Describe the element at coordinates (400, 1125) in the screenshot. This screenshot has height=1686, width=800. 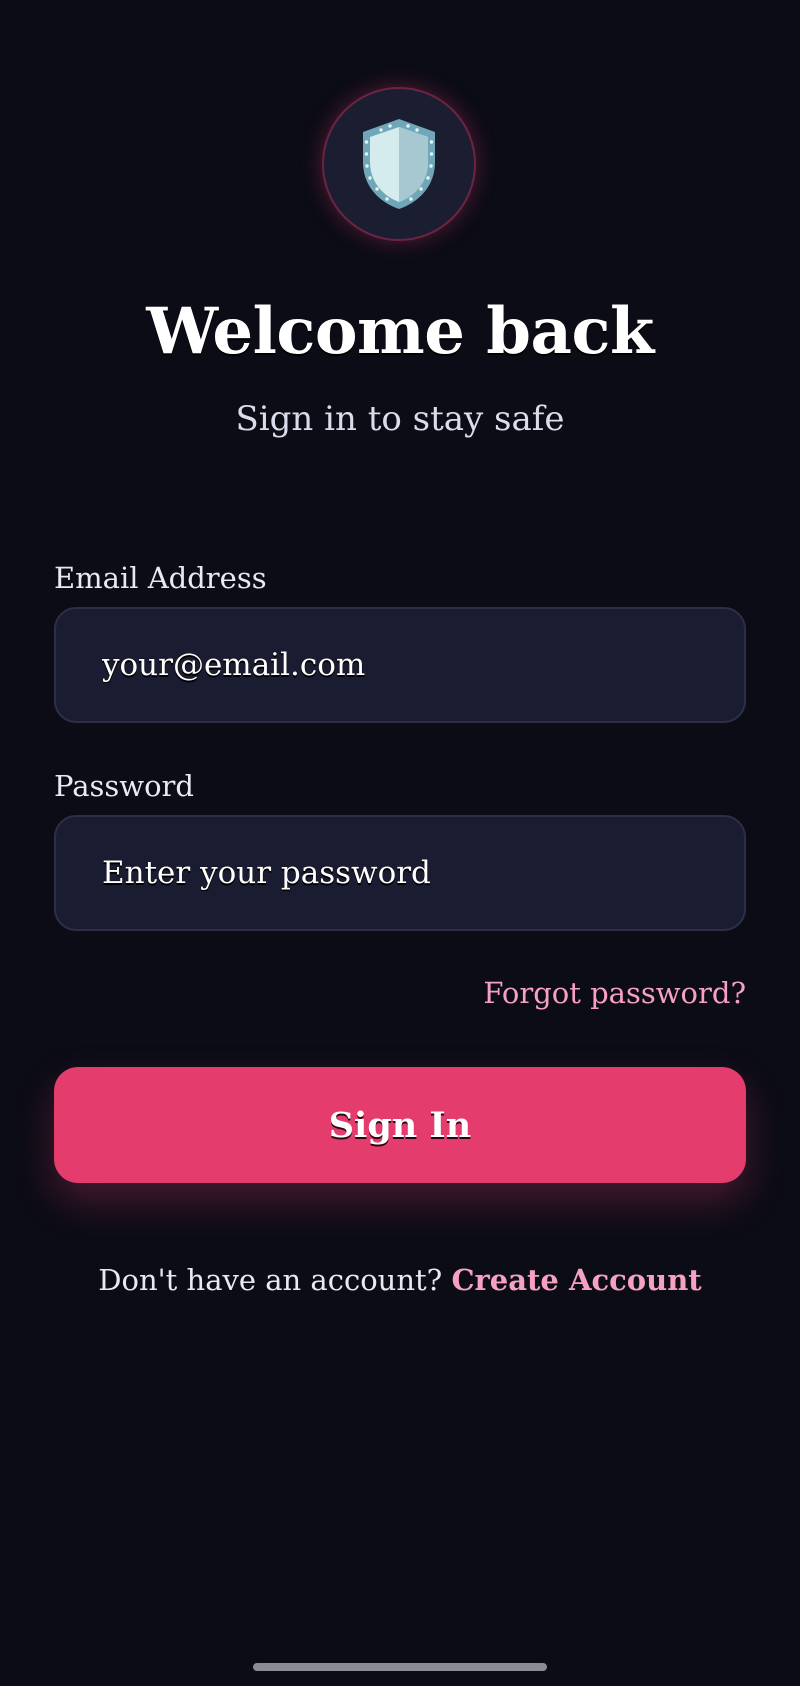
I see `sign-in-button: Sign In` at that location.